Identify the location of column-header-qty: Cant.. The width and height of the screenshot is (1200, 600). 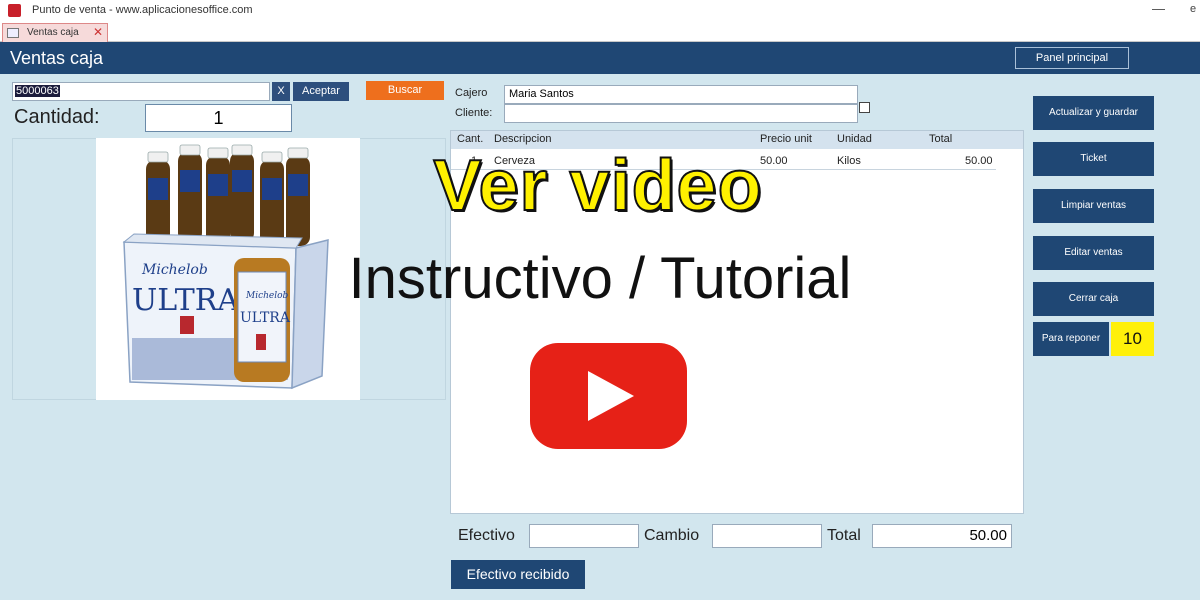
(470, 139).